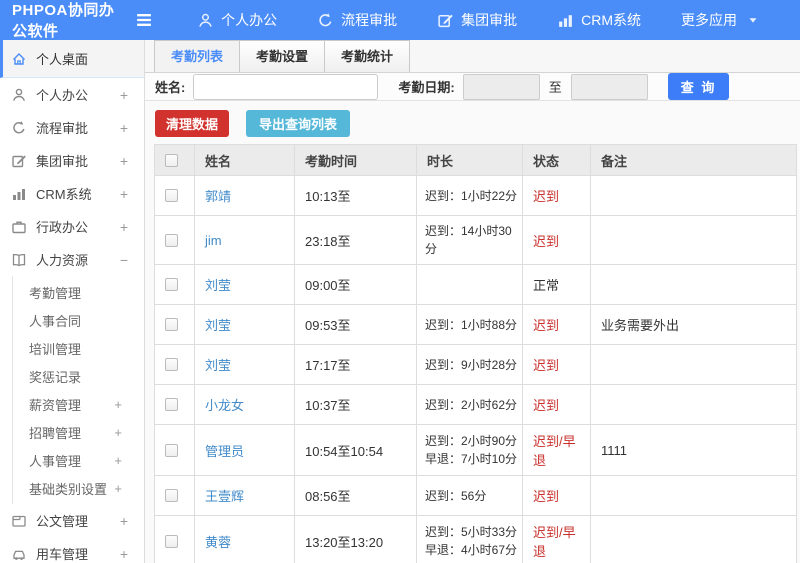 The width and height of the screenshot is (800, 563). I want to click on nav-workflow-approval: 流程审批, so click(357, 20).